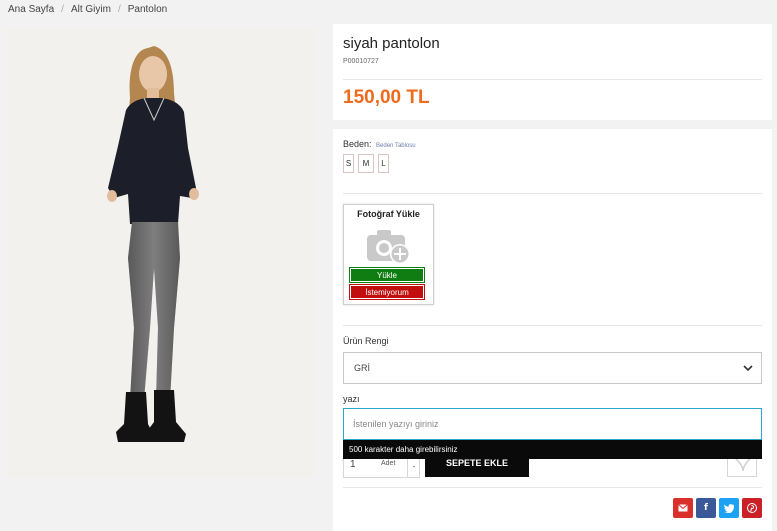  I want to click on product-price: 150,00 TL, so click(386, 97).